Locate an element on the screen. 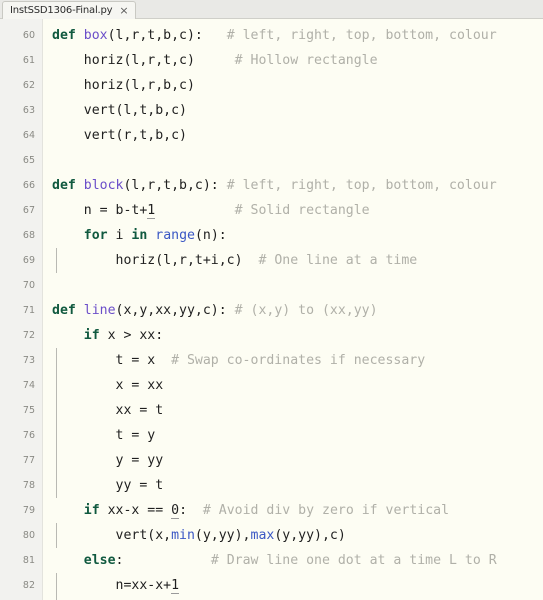  code-token-pl: (y,yy),c) is located at coordinates (310, 535).